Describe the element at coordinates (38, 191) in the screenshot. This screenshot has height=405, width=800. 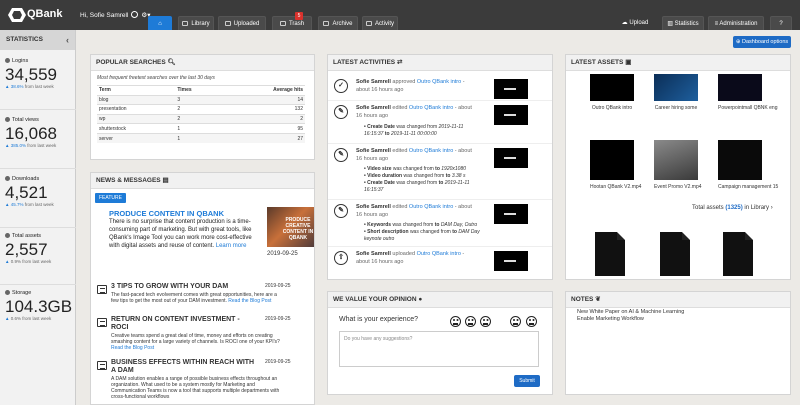
I see `stat-downloads: Downloads 4,521 ▲ 45.7% from last week` at that location.